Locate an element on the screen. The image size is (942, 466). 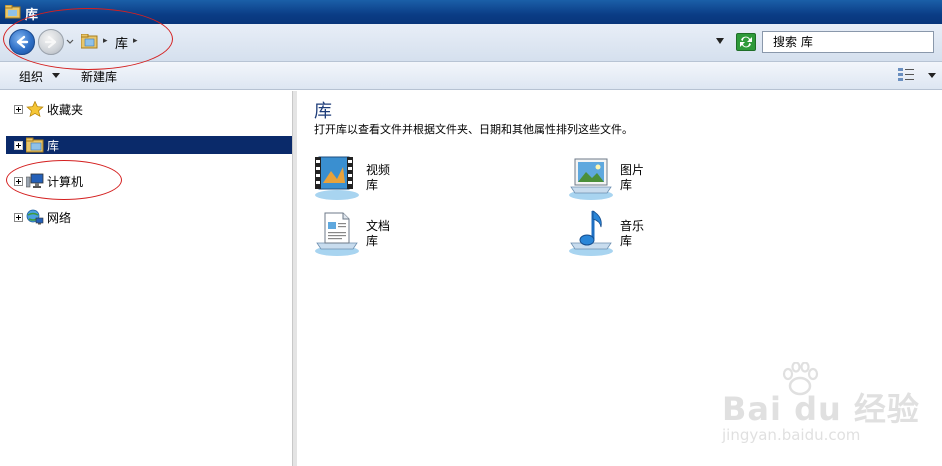
music-library-icon is located at coordinates (591, 233).